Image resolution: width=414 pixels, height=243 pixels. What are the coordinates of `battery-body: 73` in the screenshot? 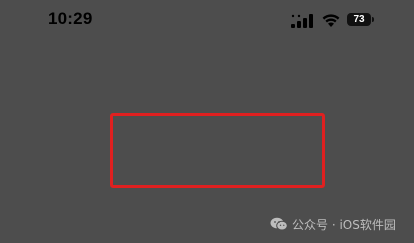 It's located at (359, 19).